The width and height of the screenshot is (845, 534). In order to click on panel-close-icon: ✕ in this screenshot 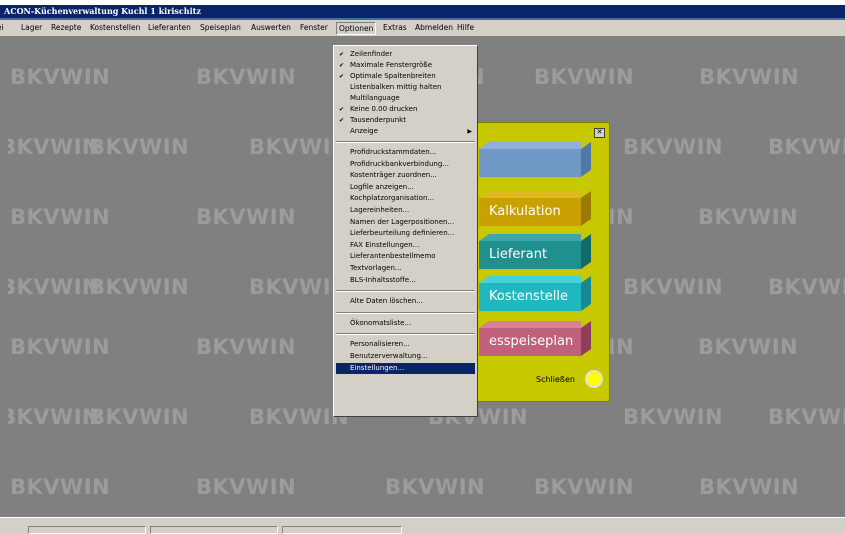, I will do `click(599, 133)`.